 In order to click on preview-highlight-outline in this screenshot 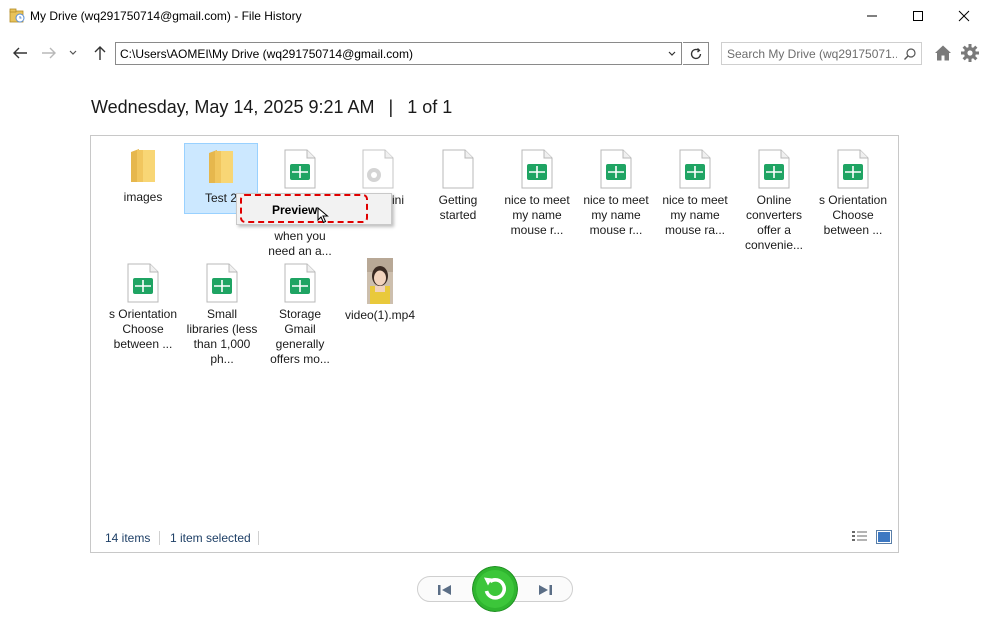, I will do `click(304, 208)`.